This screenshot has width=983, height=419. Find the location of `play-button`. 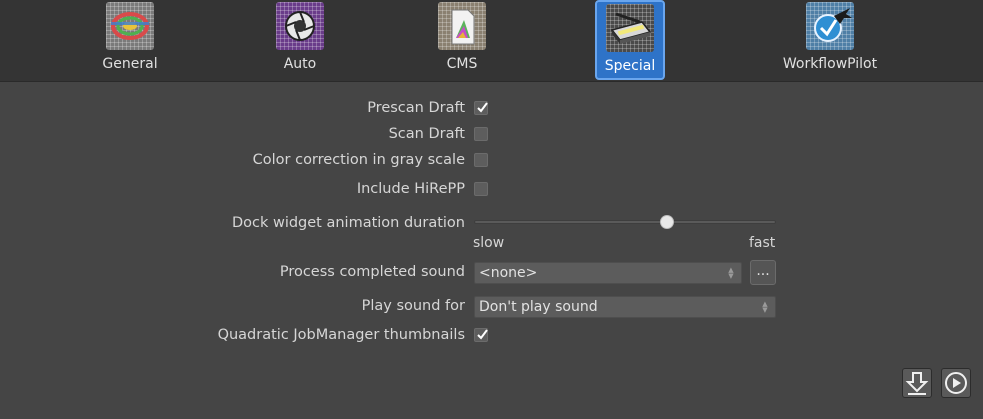

play-button is located at coordinates (956, 383).